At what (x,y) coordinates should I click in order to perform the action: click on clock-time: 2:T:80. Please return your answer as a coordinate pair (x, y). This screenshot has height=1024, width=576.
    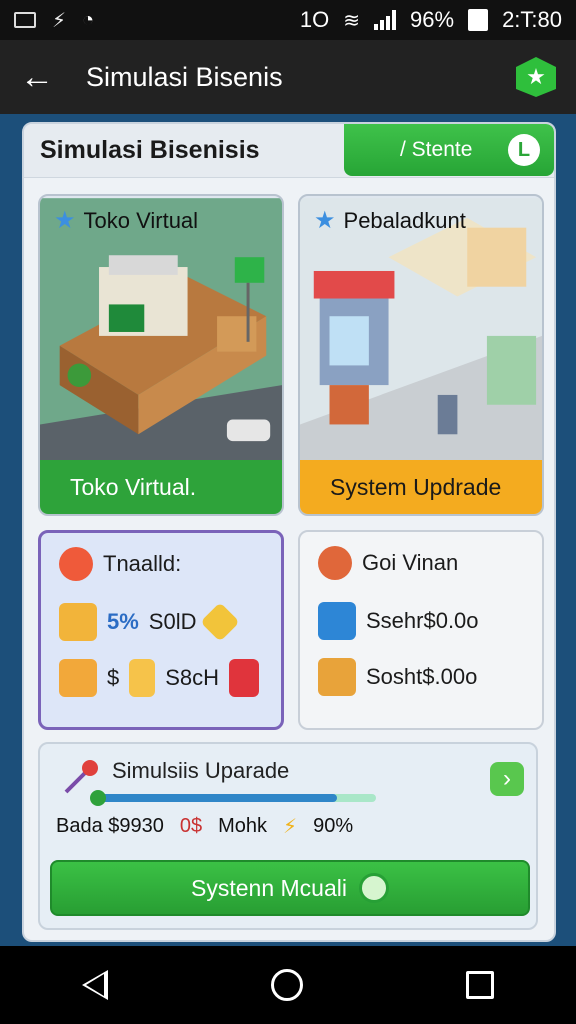
    Looking at the image, I should click on (532, 19).